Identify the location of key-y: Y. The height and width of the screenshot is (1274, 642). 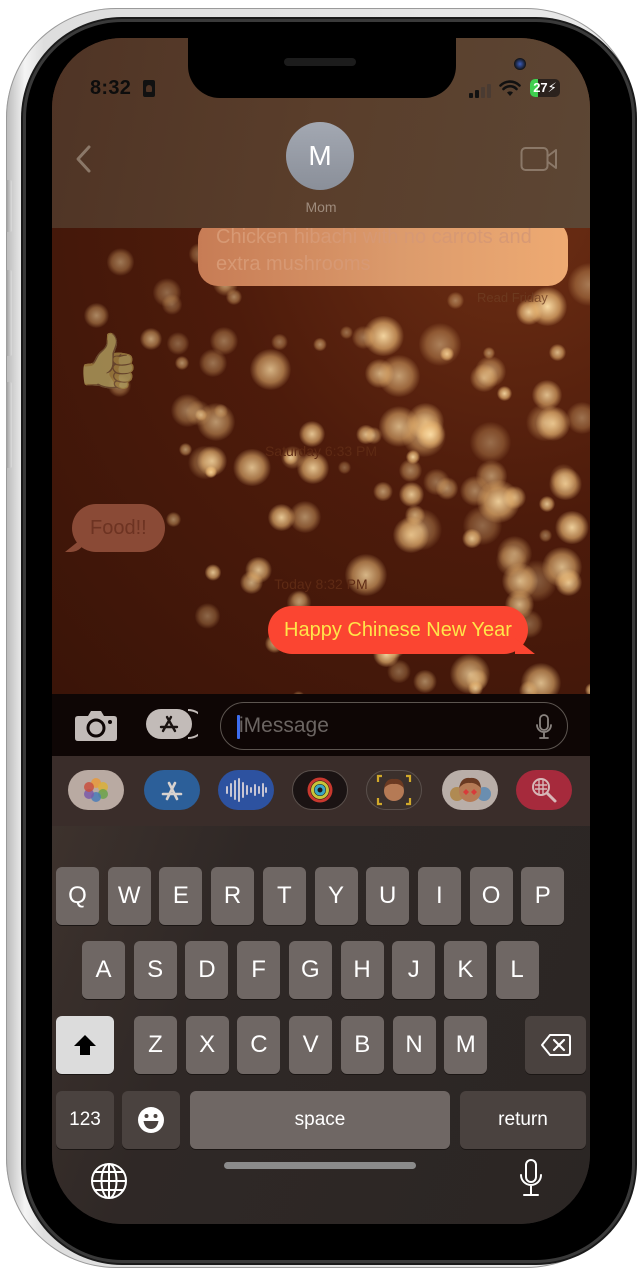
(336, 896).